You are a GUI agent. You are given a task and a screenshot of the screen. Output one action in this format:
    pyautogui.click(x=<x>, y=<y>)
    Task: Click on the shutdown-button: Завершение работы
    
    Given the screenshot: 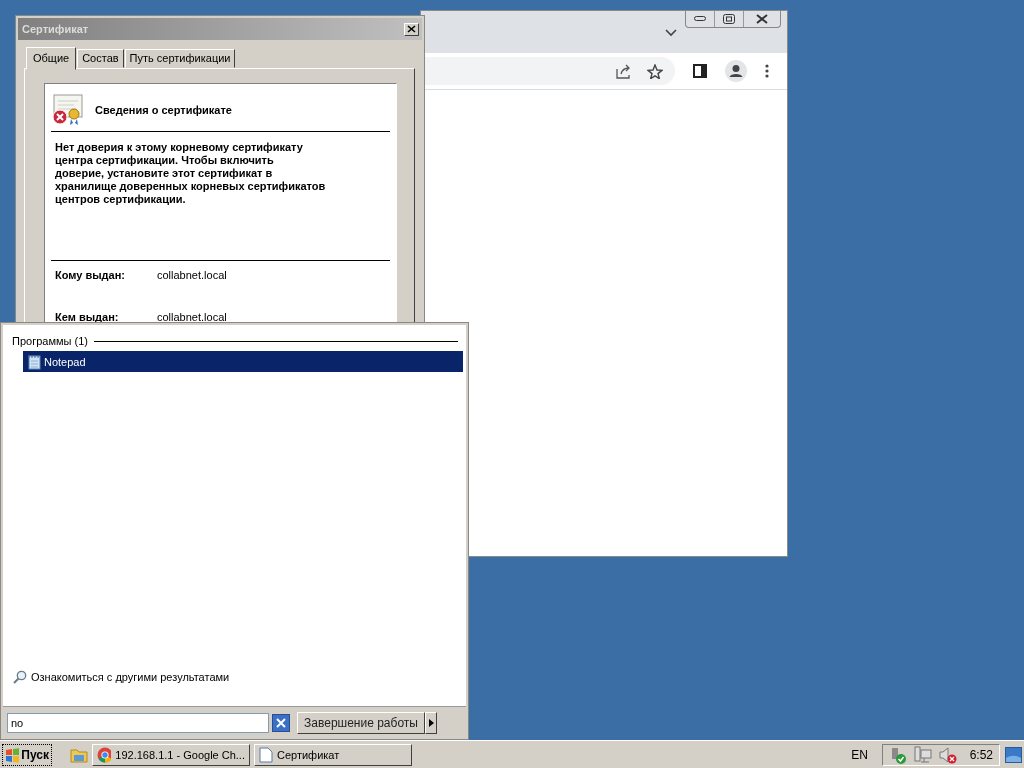 What is the action you would take?
    pyautogui.click(x=361, y=723)
    